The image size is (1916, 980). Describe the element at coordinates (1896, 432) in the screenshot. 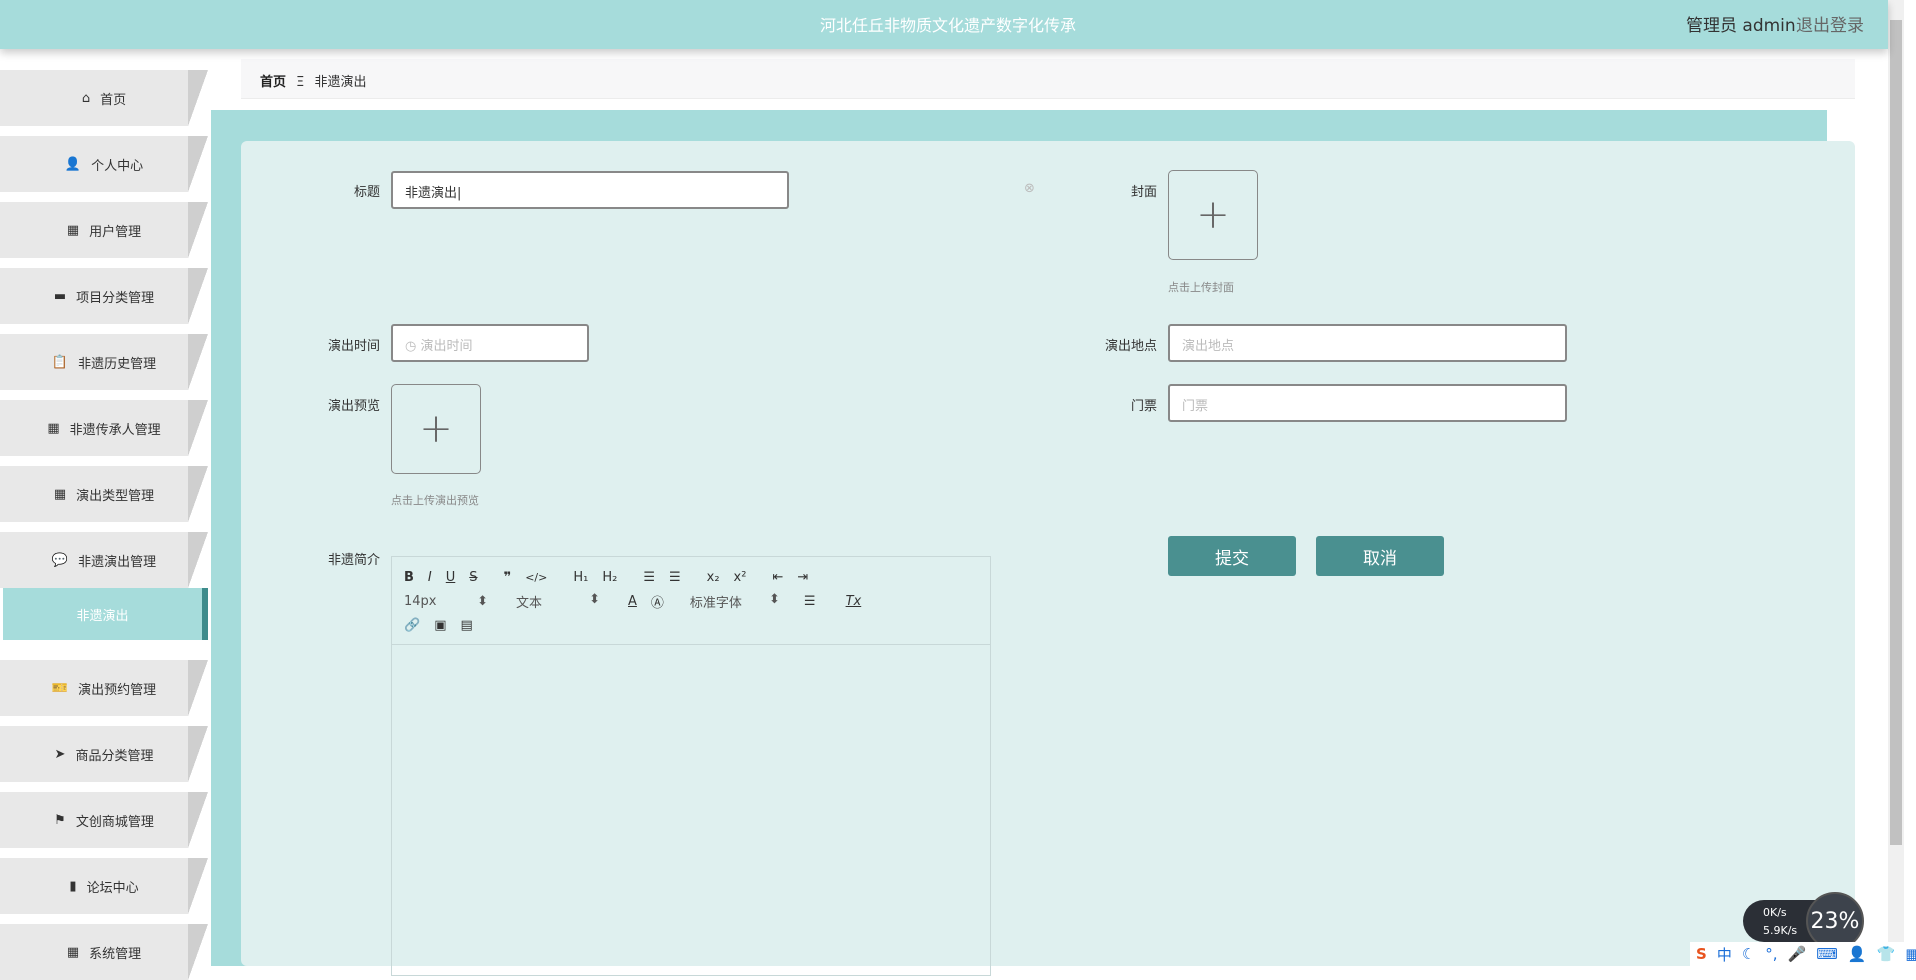

I see `scrollbar-thumb` at that location.